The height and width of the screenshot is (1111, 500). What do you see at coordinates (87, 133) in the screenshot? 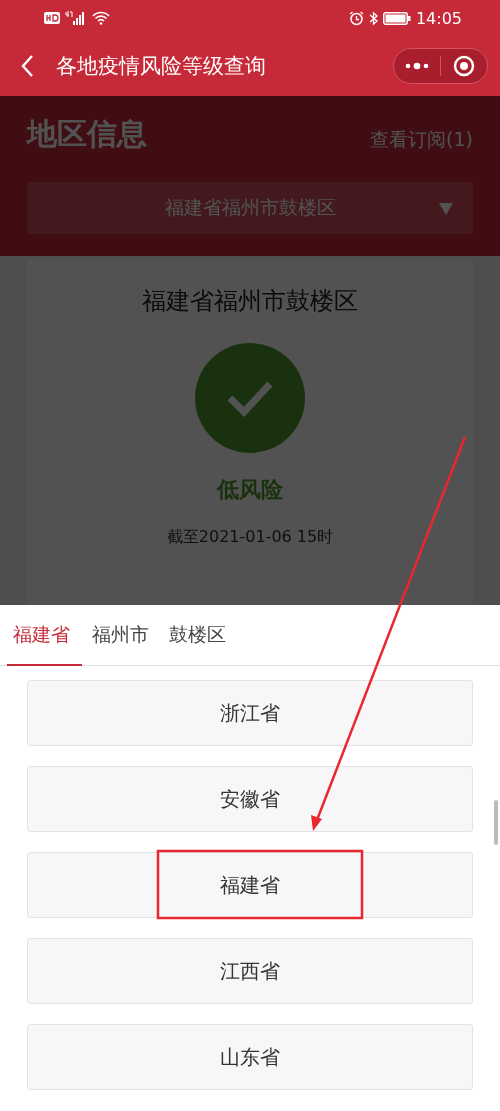
I see `section-heading: 地区信息` at bounding box center [87, 133].